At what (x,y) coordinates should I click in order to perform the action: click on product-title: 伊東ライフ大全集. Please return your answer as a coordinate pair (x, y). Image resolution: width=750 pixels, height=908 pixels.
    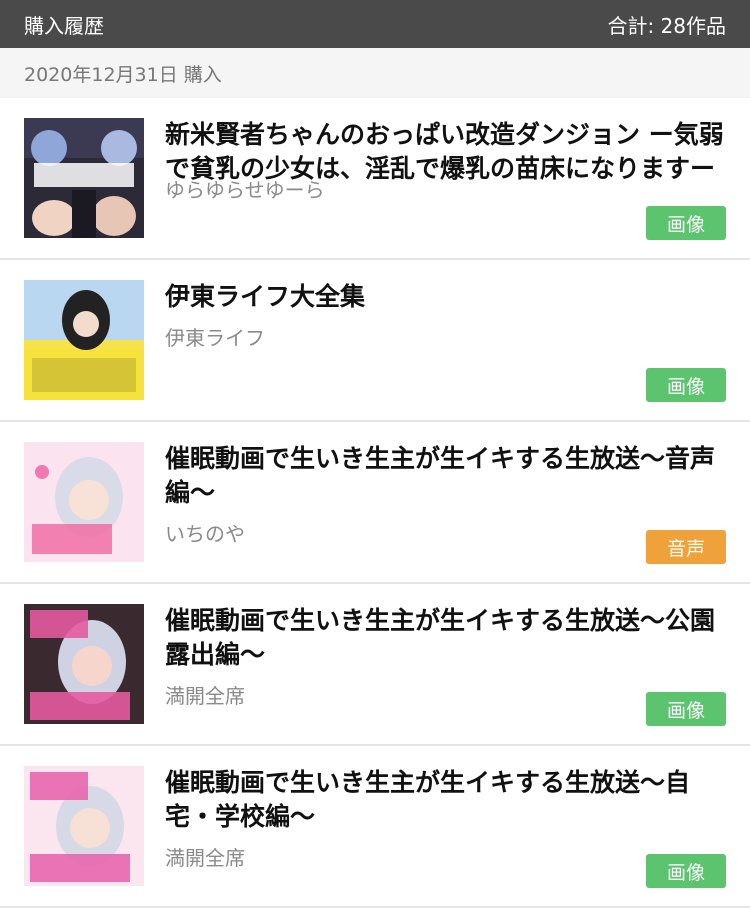
    Looking at the image, I should click on (444, 297).